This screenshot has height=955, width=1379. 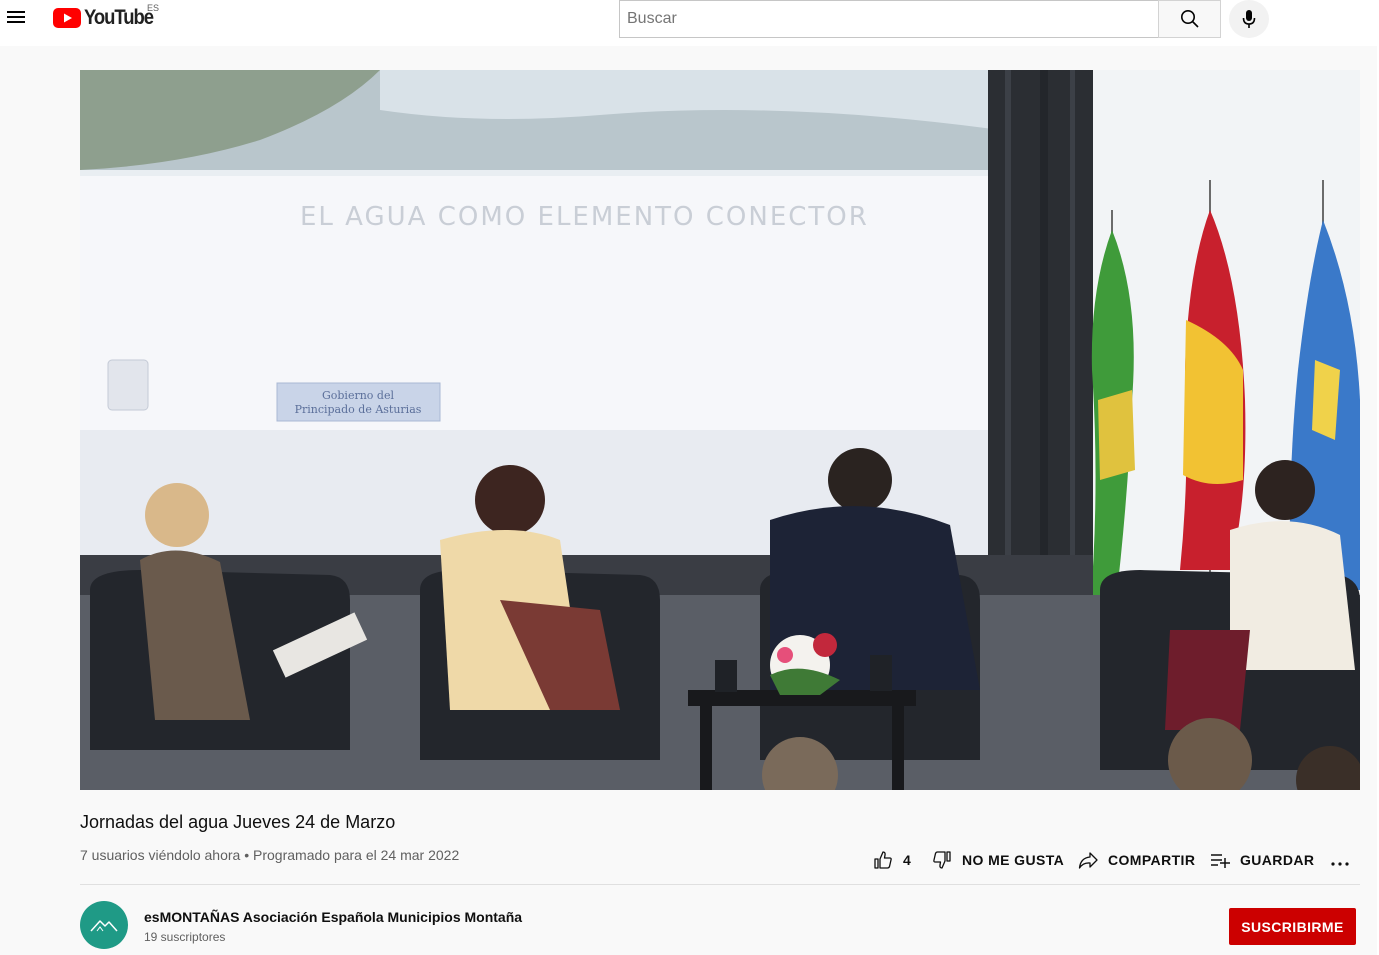 I want to click on logo-wordmark: YouTube, so click(x=119, y=17).